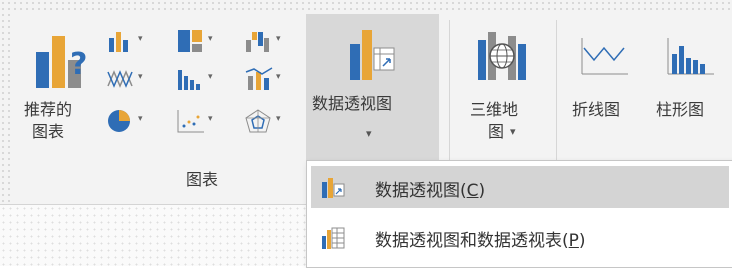 The width and height of the screenshot is (732, 268). I want to click on radar-chart-button: ▾, so click(270, 121).